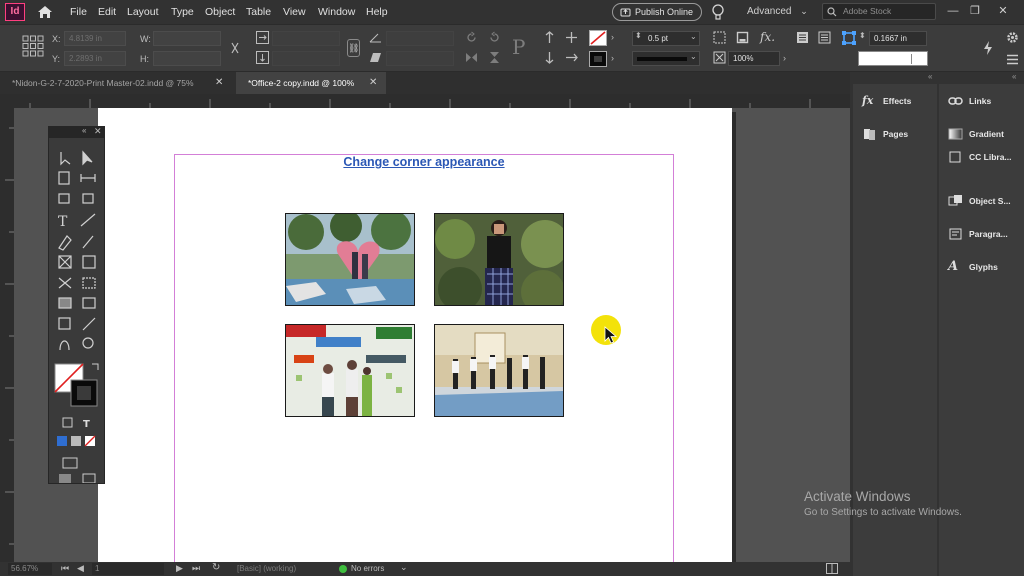  I want to click on panel-effects: fx Effects, so click(895, 101).